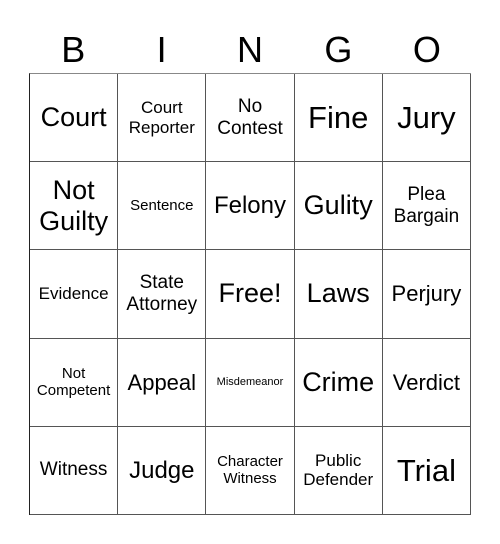  I want to click on cell-text: Witness, so click(73, 470).